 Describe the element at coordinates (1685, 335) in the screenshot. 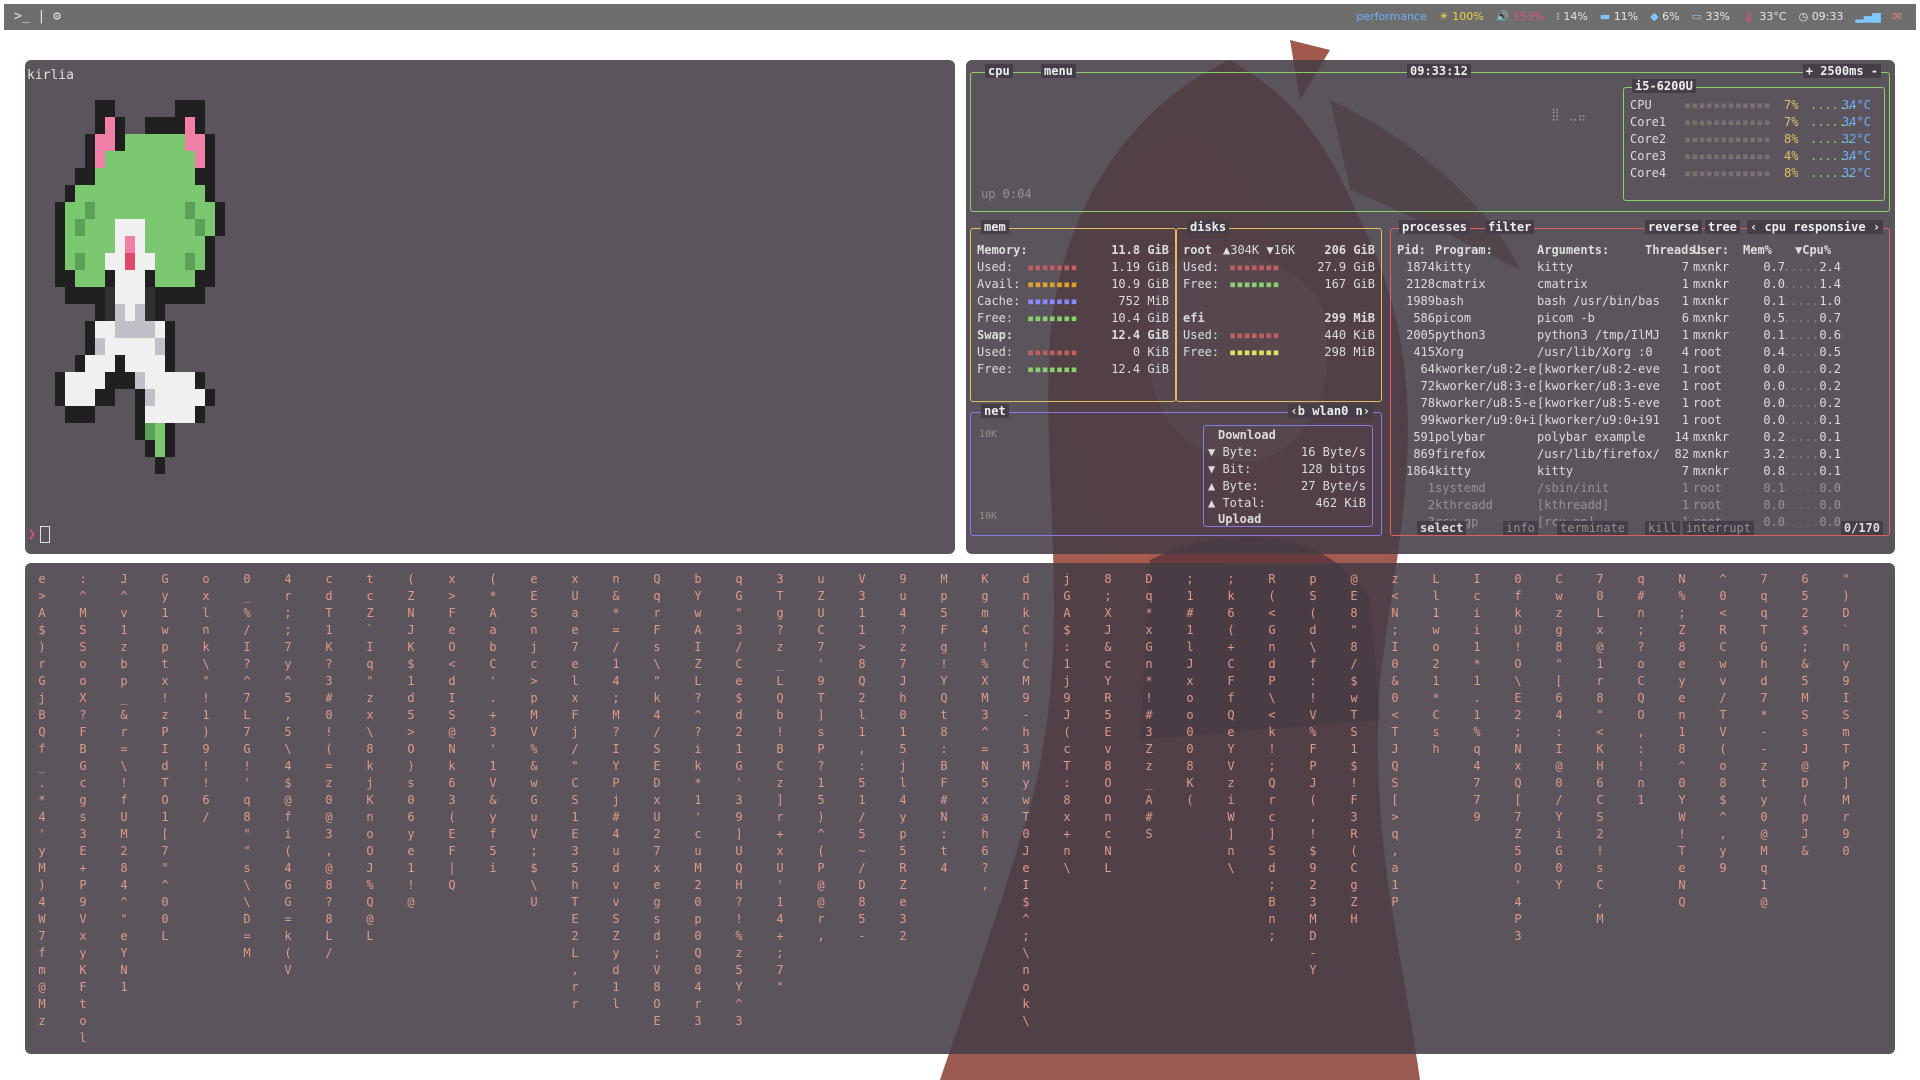

I see `process-cell: 1` at that location.